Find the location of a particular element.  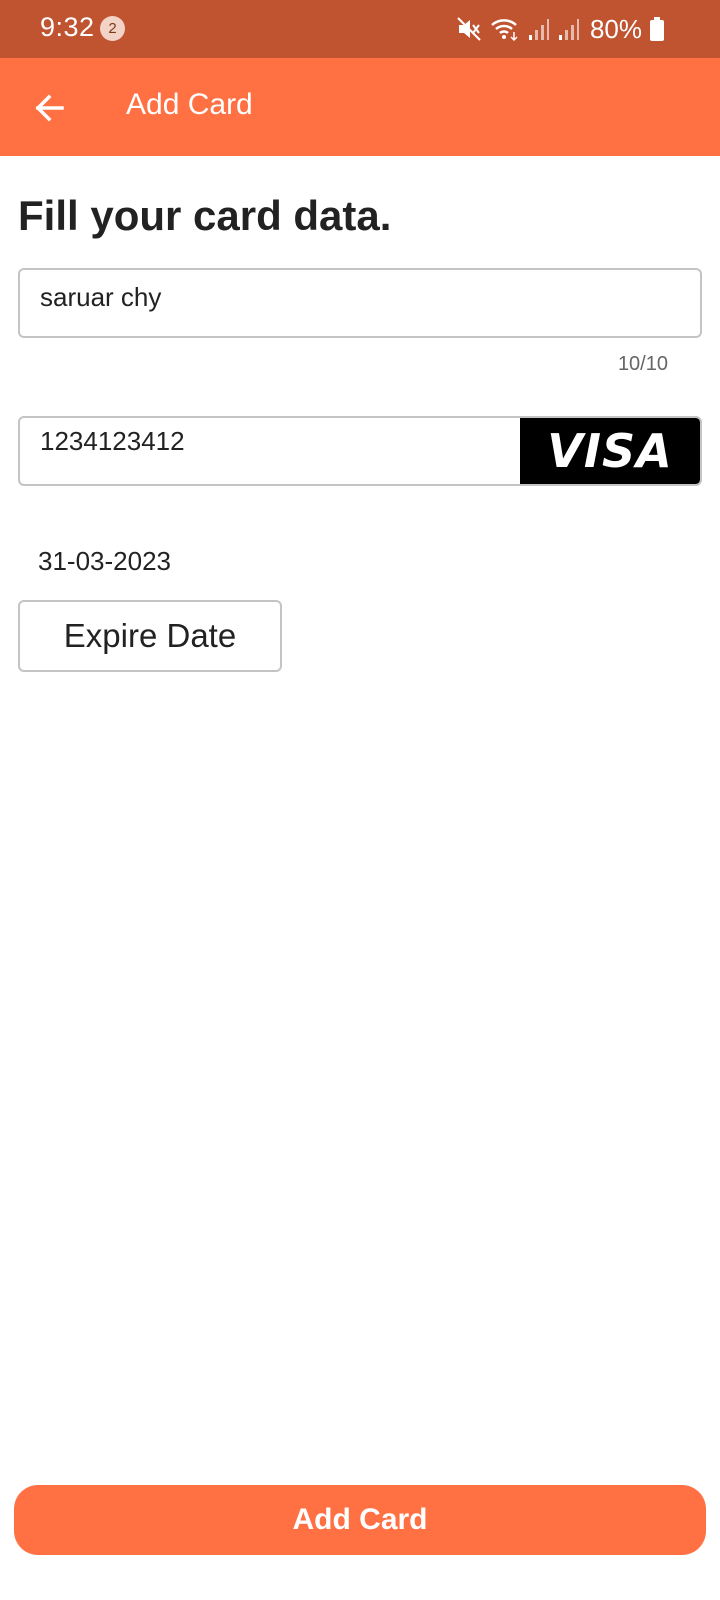

cardholder-name-value: saruar chy is located at coordinates (101, 297).